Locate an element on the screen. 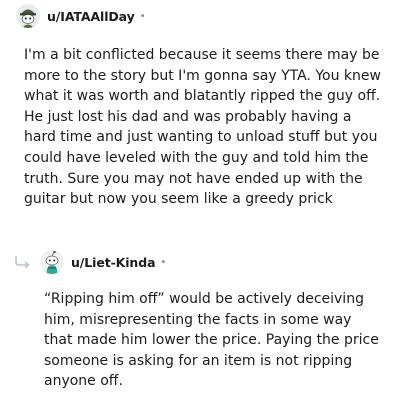 The image size is (400, 417). comment-1-username: u/IATAAllDay is located at coordinates (91, 16).